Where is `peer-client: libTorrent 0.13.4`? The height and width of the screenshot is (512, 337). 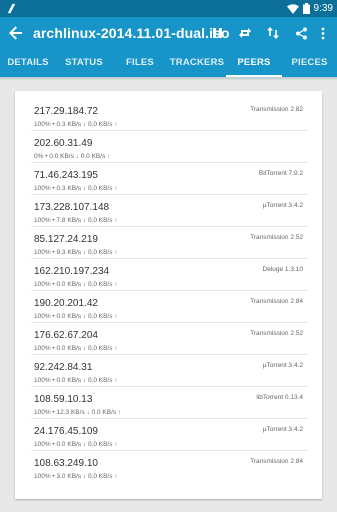
peer-client: libTorrent 0.13.4 is located at coordinates (279, 397).